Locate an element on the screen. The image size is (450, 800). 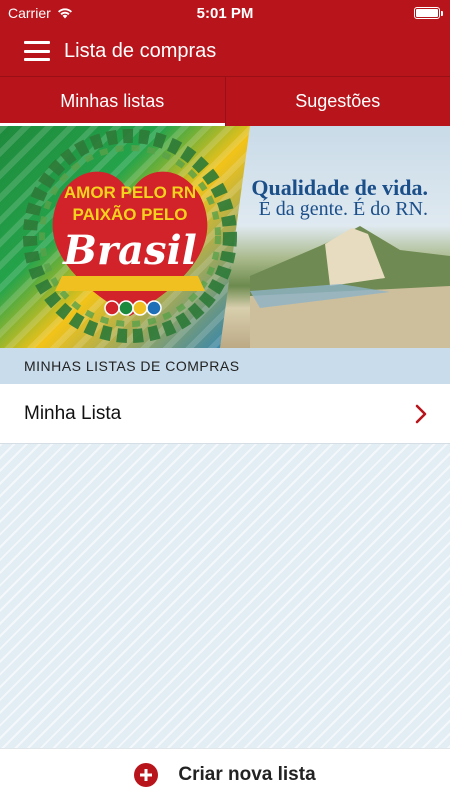
chevron-right-icon is located at coordinates (421, 413).